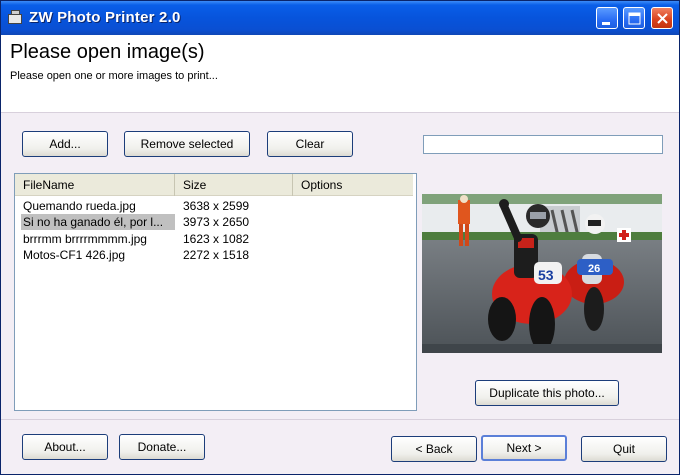  I want to click on printer-icon, so click(16, 17).